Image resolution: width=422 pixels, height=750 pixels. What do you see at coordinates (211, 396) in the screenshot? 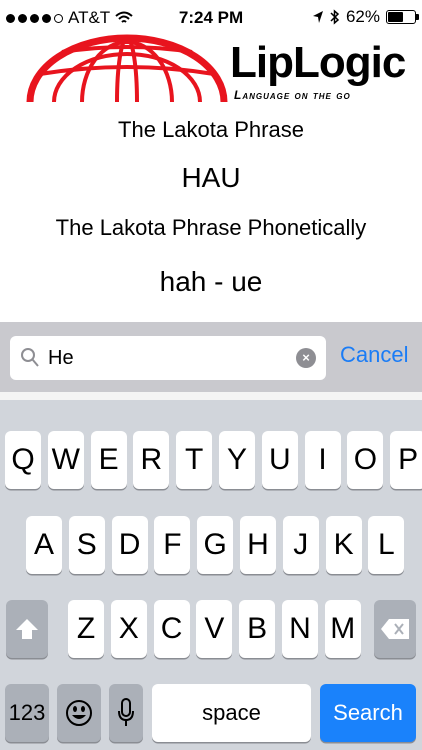
I see `results-list-peek` at bounding box center [211, 396].